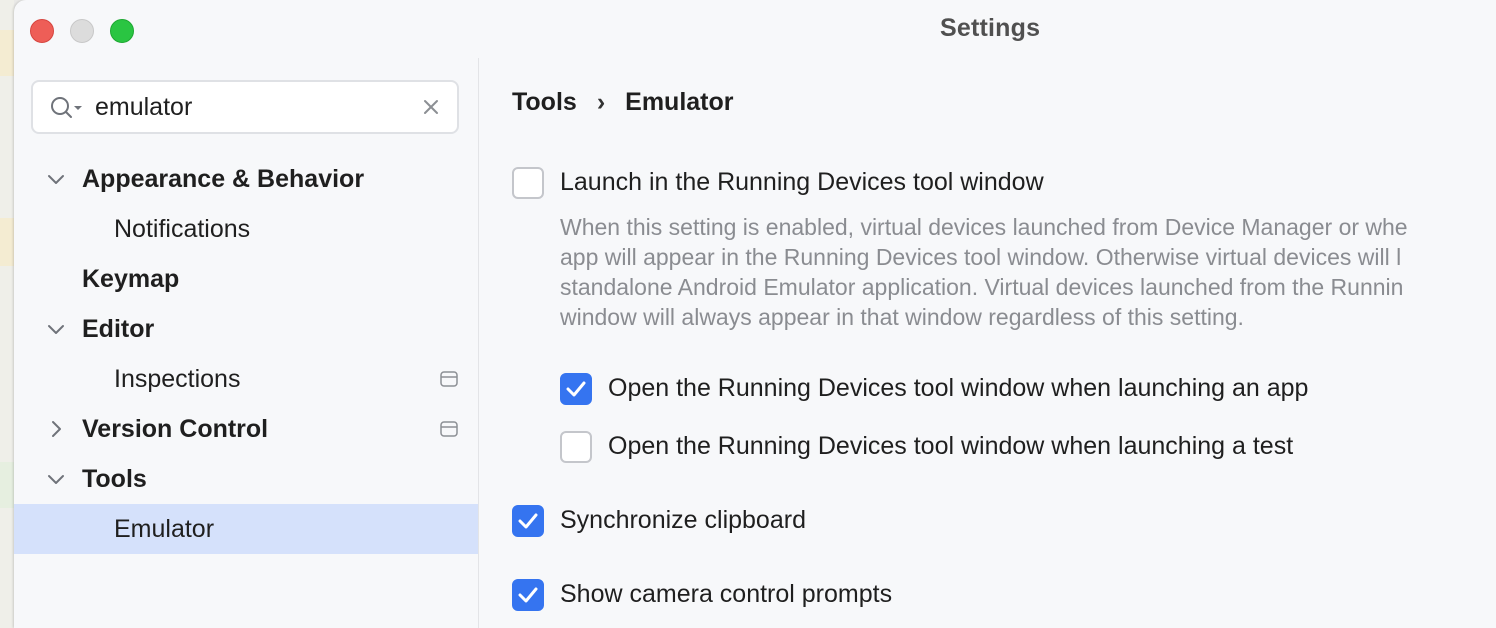 This screenshot has height=628, width=1496. I want to click on camera-control-prompts-label: Show camera control prompts, so click(726, 594).